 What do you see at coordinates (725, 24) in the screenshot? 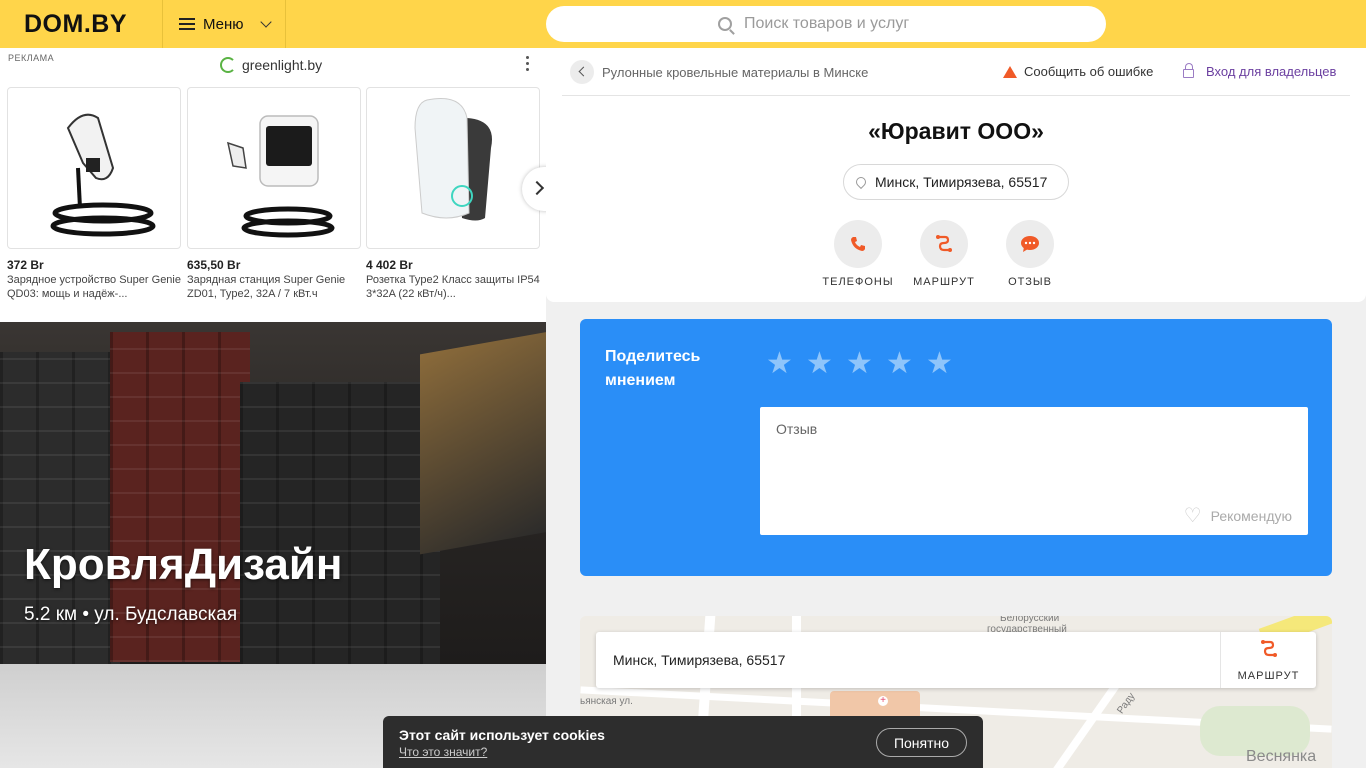
I see `search-icon` at bounding box center [725, 24].